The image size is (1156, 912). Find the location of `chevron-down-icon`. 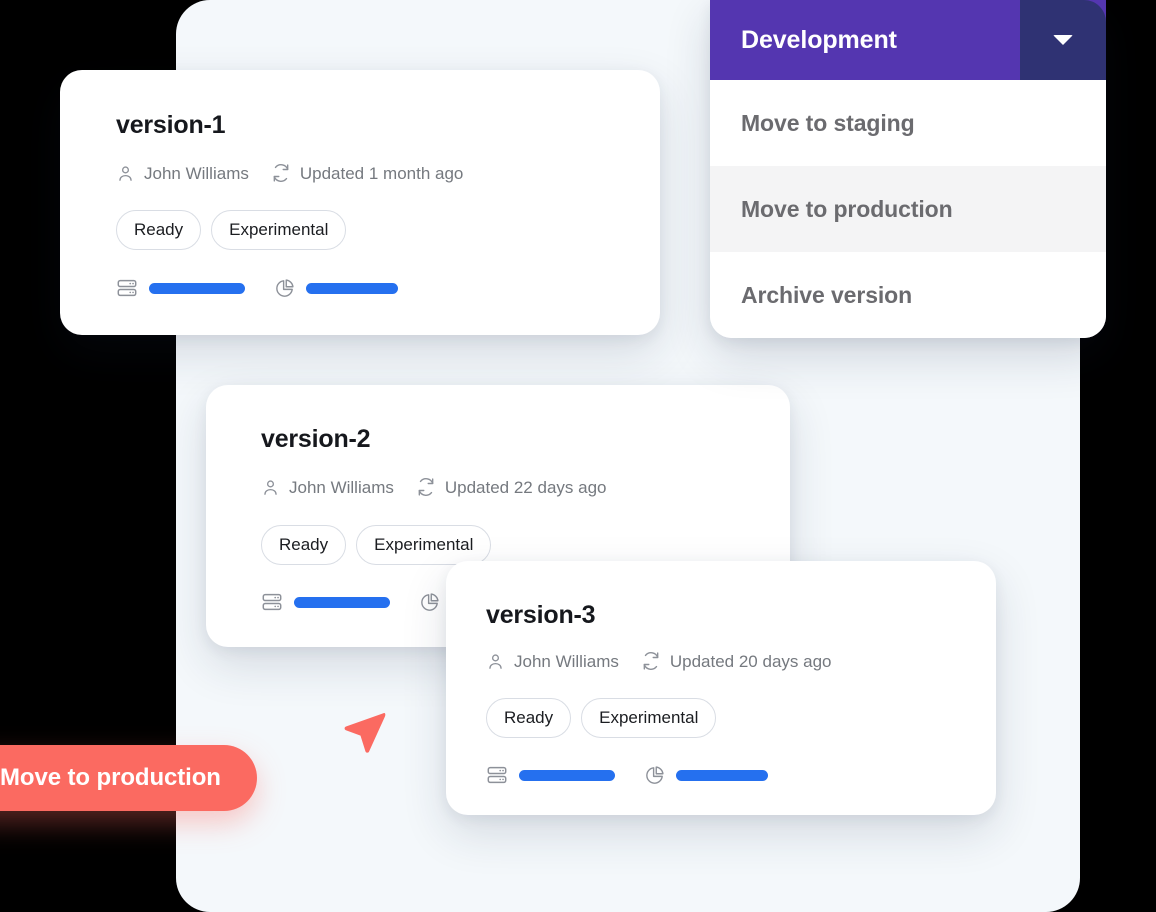

chevron-down-icon is located at coordinates (1063, 40).